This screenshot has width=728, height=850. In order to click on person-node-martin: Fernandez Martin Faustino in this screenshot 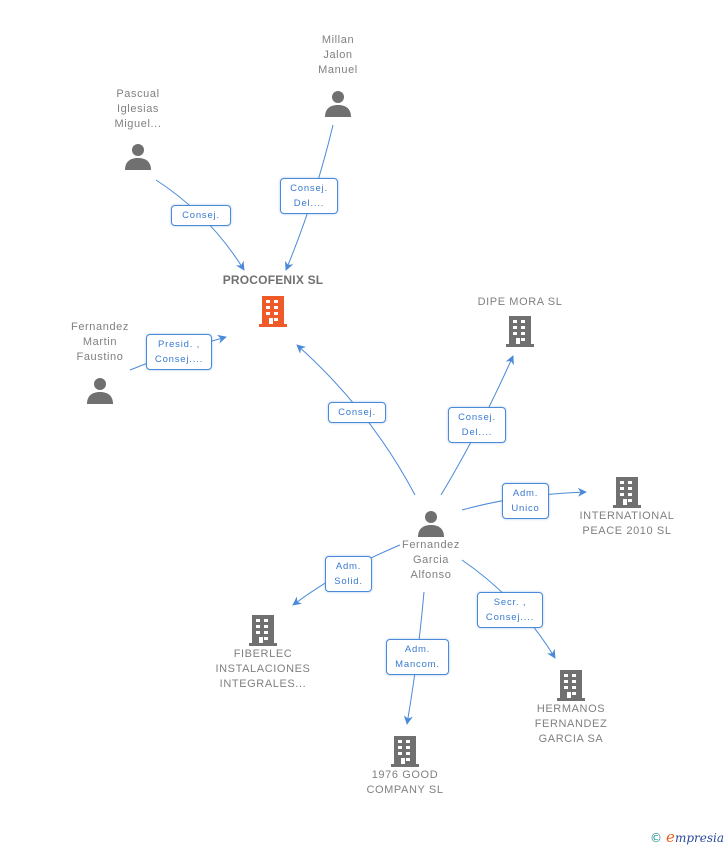, I will do `click(100, 362)`.